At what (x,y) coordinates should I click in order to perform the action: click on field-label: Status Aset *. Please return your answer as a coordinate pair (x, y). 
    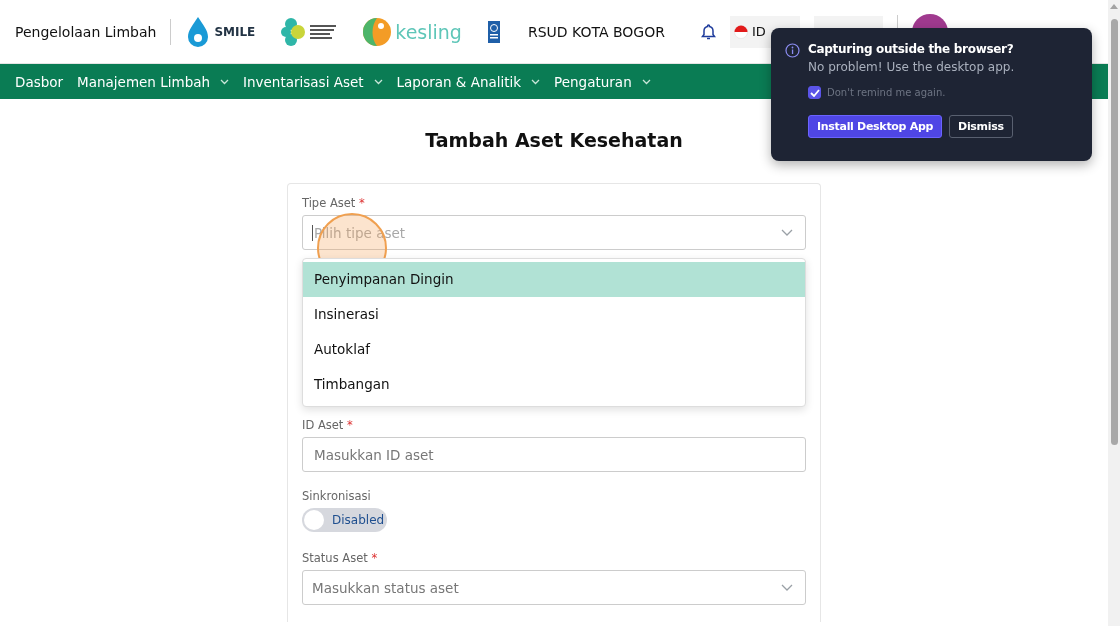
    Looking at the image, I should click on (340, 558).